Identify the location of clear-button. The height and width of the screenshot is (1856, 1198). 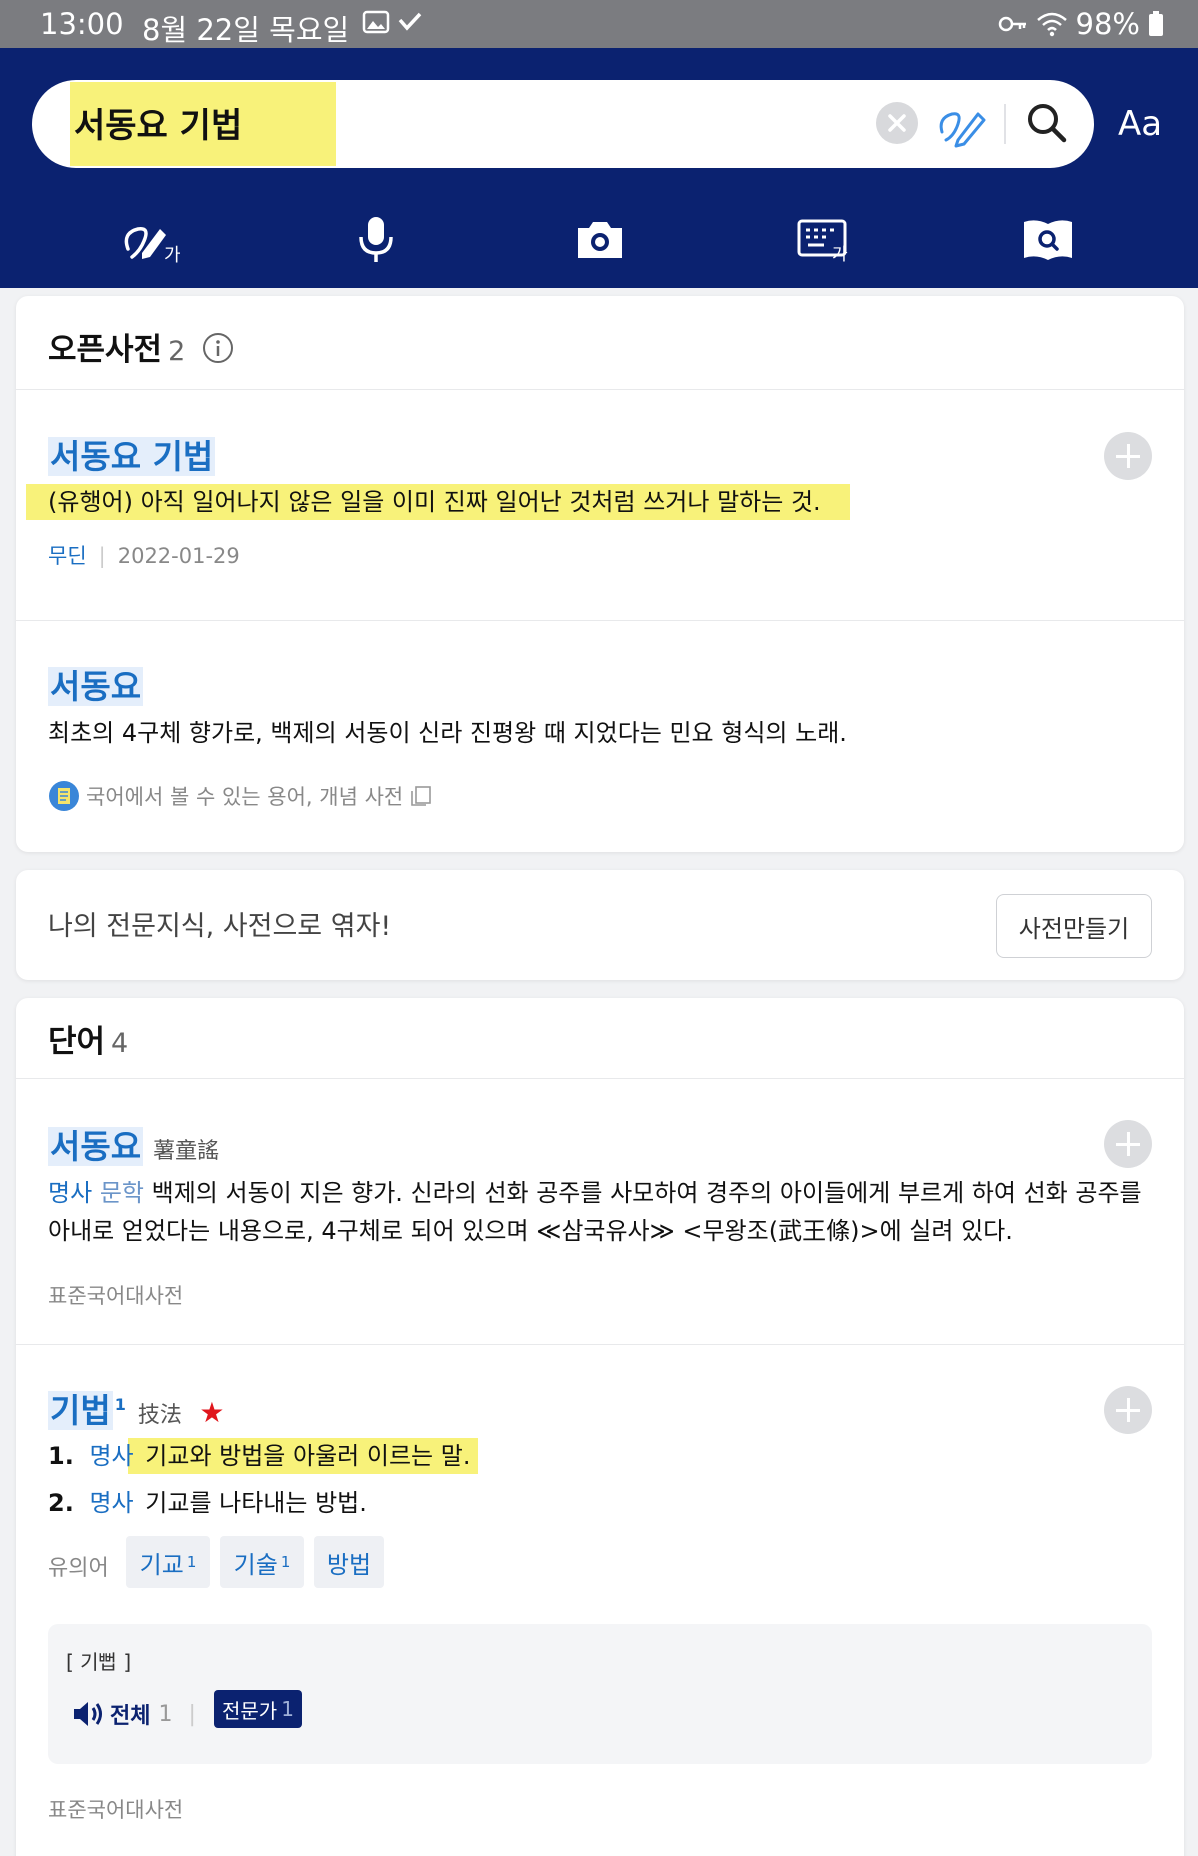
(897, 123).